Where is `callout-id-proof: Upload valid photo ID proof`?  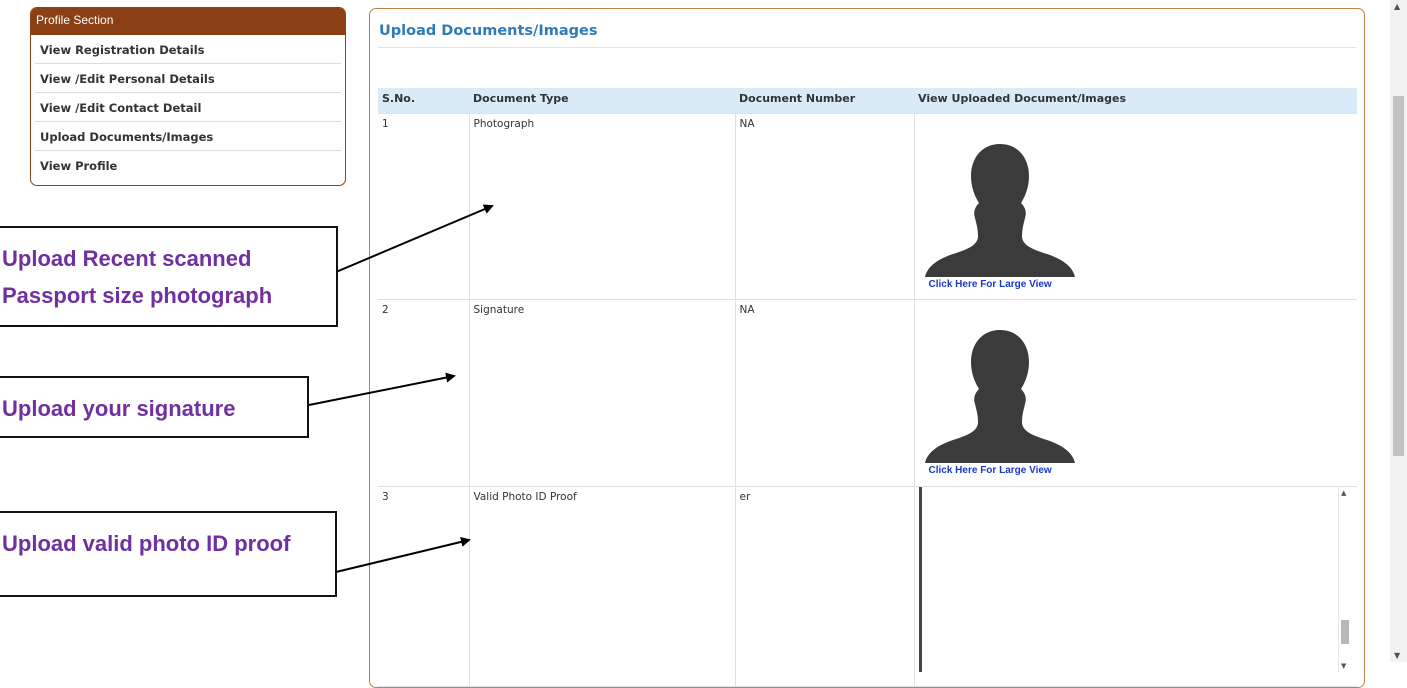 callout-id-proof: Upload valid photo ID proof is located at coordinates (168, 554).